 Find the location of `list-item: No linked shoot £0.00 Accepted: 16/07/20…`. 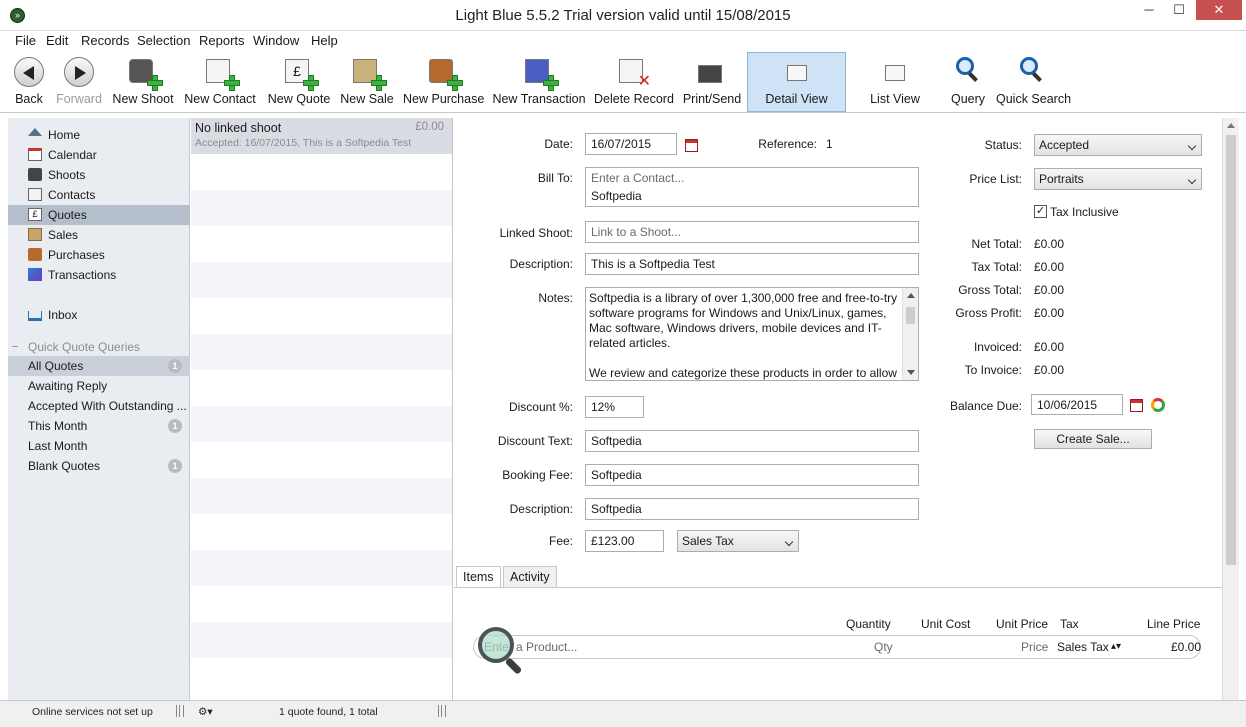

list-item: No linked shoot £0.00 Accepted: 16/07/20… is located at coordinates (321, 136).